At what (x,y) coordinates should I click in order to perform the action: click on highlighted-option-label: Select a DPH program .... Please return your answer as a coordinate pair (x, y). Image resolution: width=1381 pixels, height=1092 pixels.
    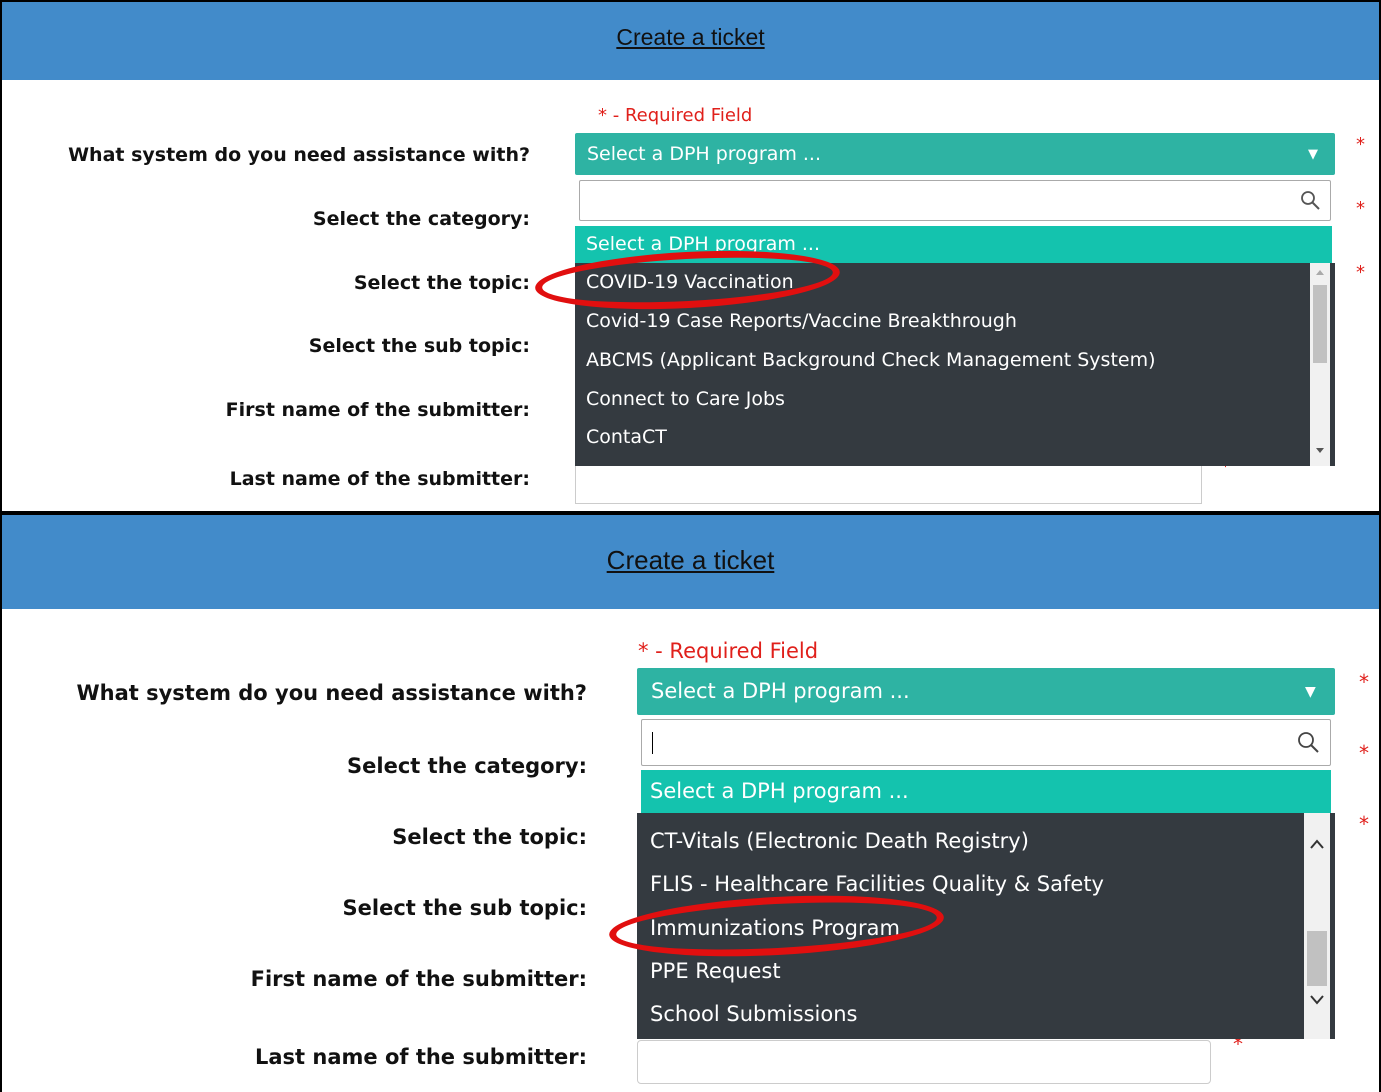
    Looking at the image, I should click on (779, 791).